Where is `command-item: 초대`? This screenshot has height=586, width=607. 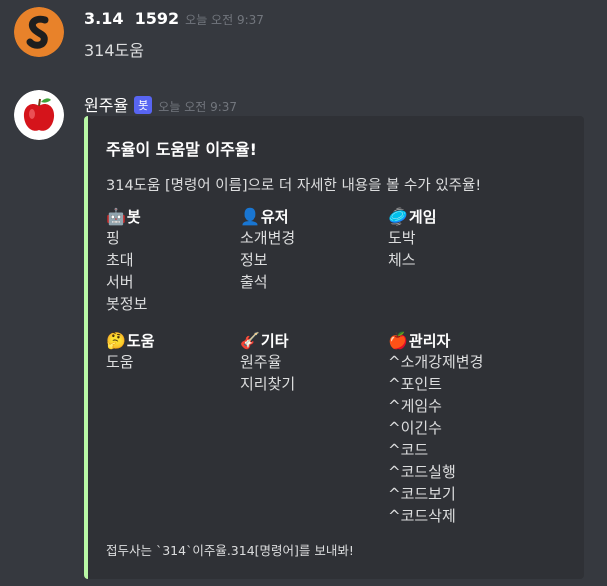 command-item: 초대 is located at coordinates (120, 260).